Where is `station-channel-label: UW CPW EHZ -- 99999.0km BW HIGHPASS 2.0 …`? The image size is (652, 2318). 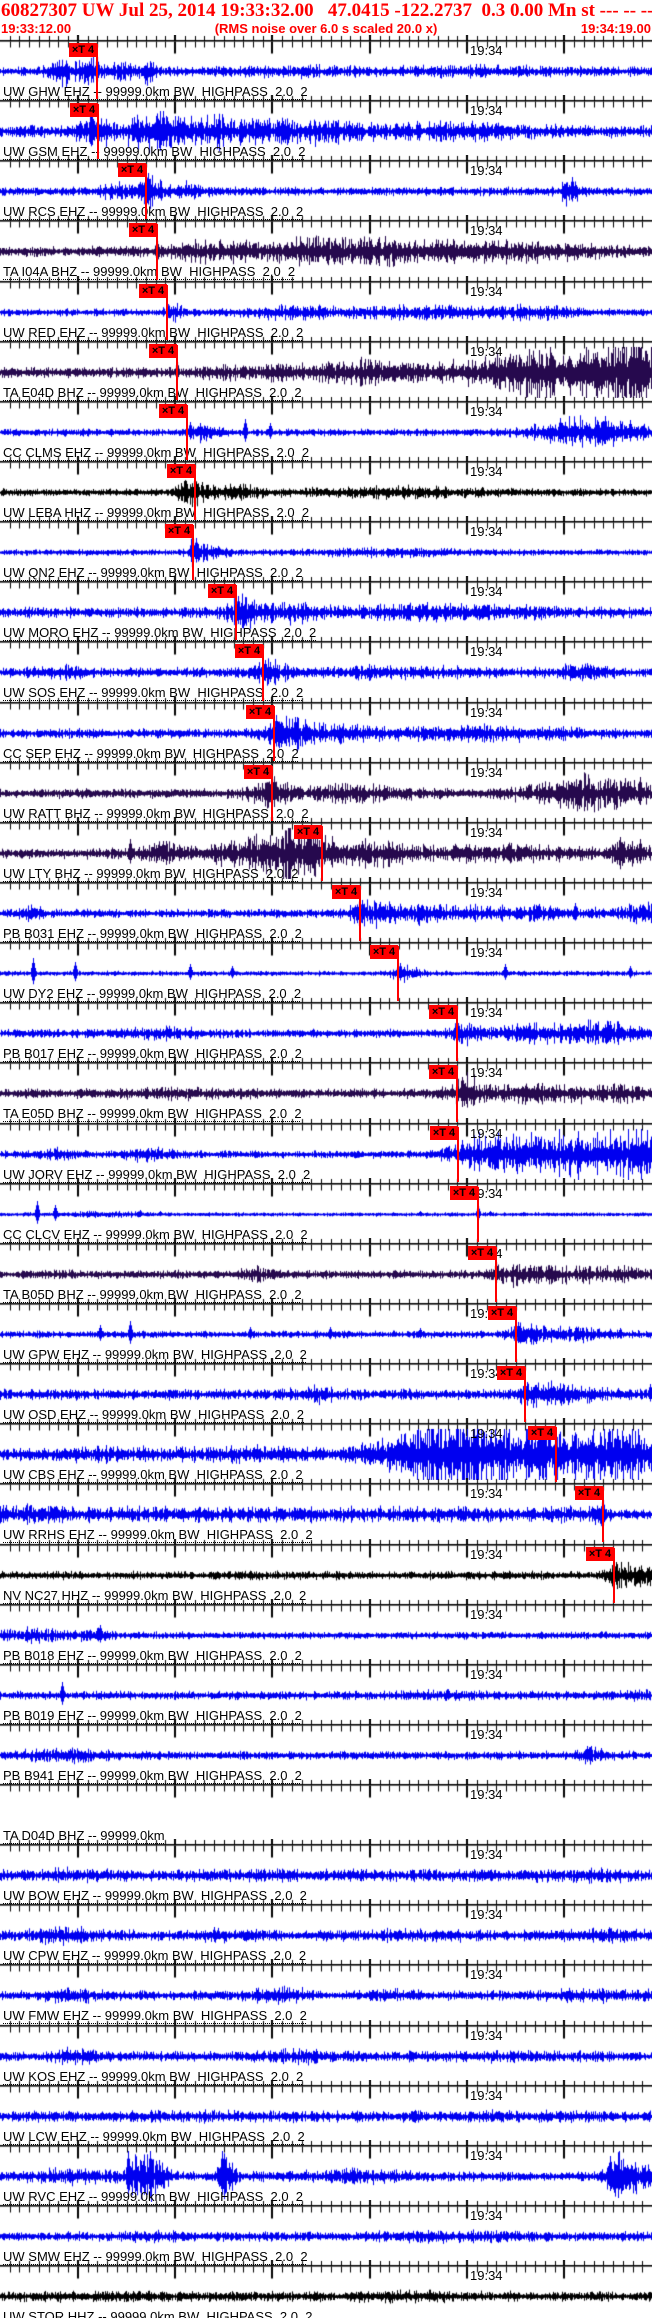
station-channel-label: UW CPW EHZ -- 99999.0km BW HIGHPASS 2.0 … is located at coordinates (154, 1955).